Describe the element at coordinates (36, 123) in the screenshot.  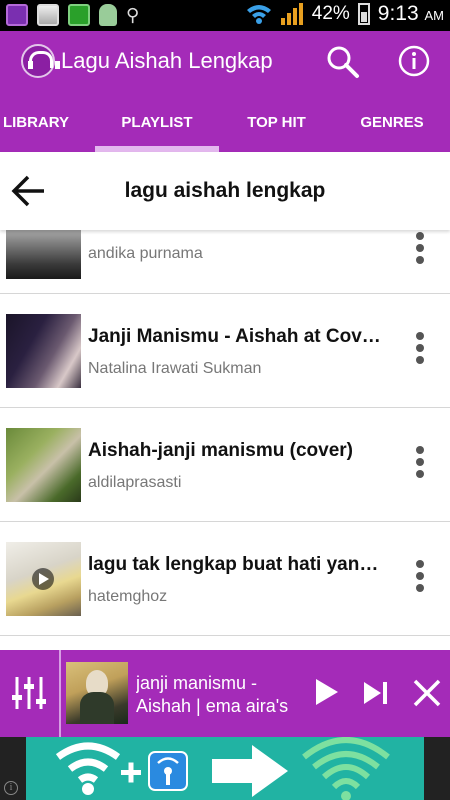
I see `tab-library: LIBRARY` at that location.